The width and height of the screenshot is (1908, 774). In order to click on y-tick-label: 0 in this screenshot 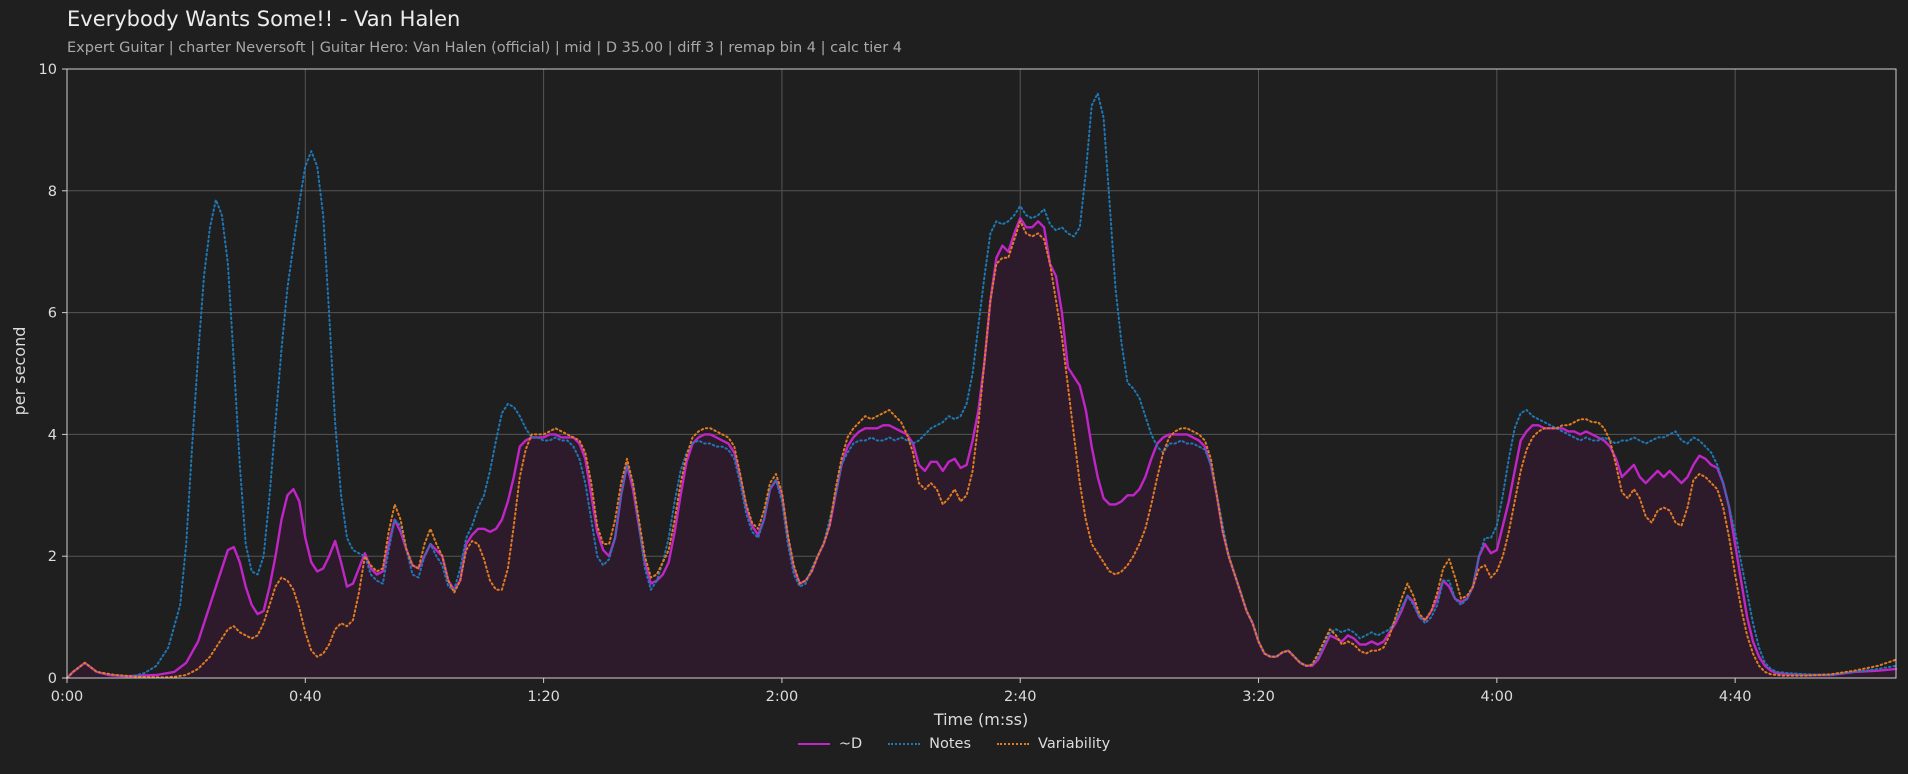, I will do `click(52, 679)`.